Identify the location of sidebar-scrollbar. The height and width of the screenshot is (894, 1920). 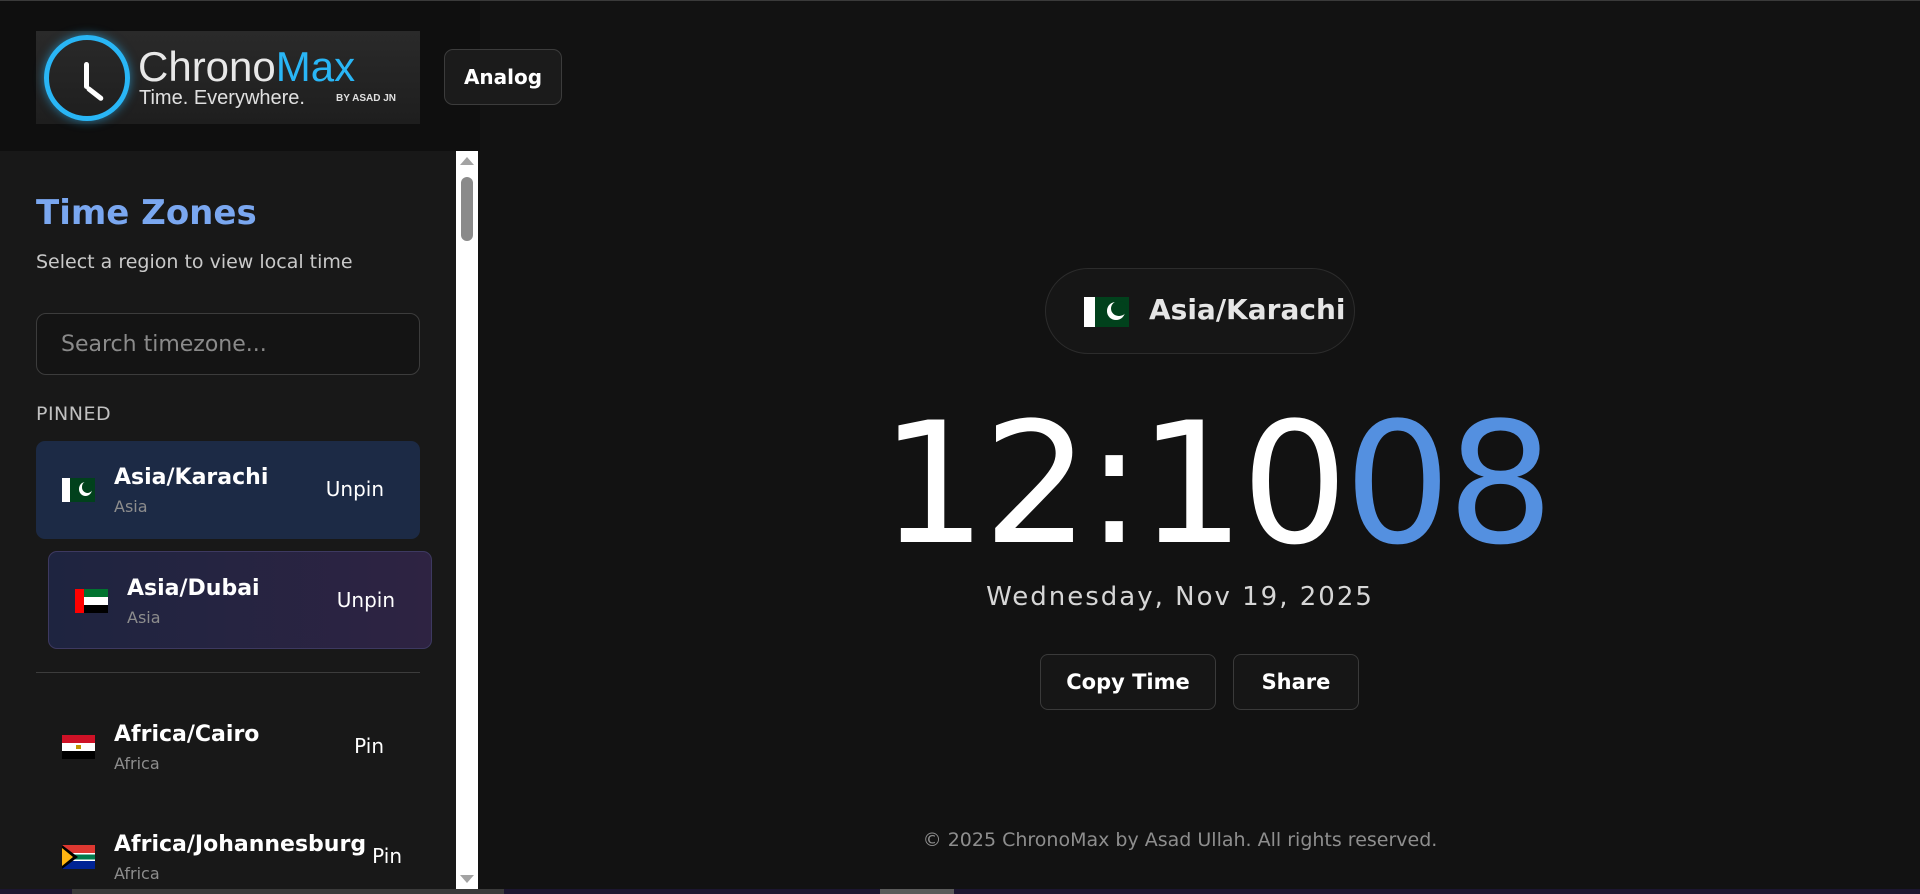
(467, 520).